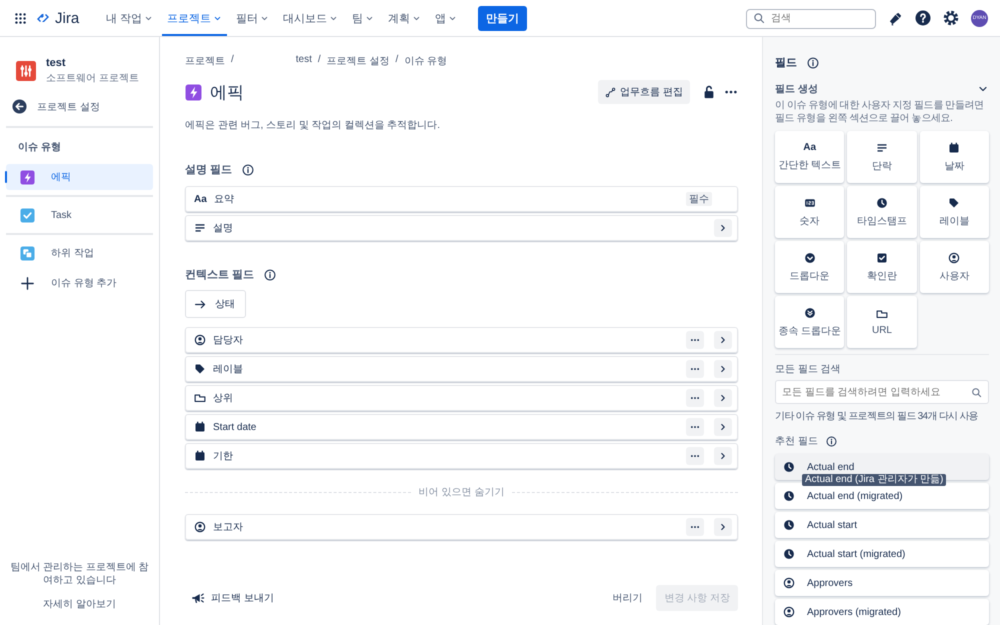 Image resolution: width=1000 pixels, height=625 pixels. Describe the element at coordinates (644, 92) in the screenshot. I see `edit-workflow-button: 업무흐름 편집` at that location.